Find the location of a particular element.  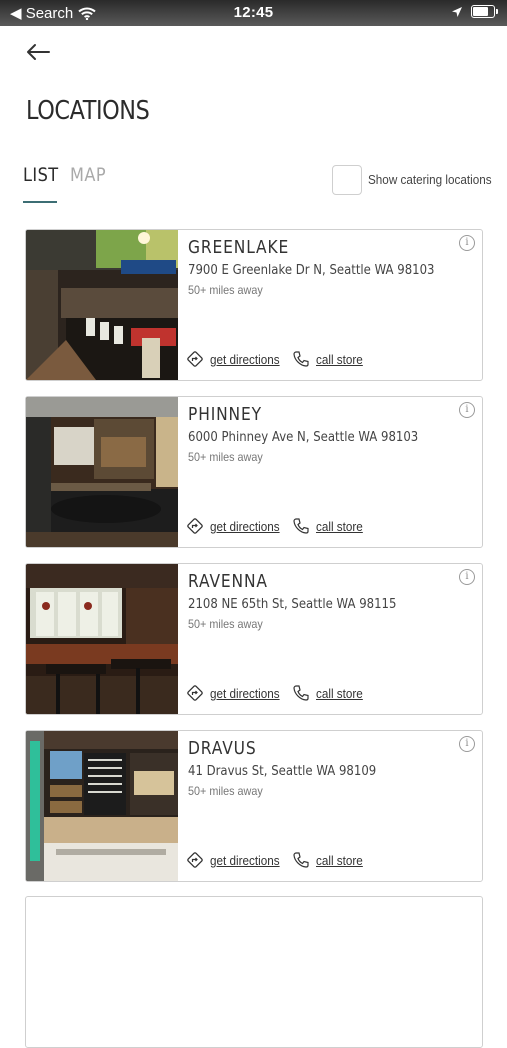

location-name: DRAVUS is located at coordinates (222, 748).